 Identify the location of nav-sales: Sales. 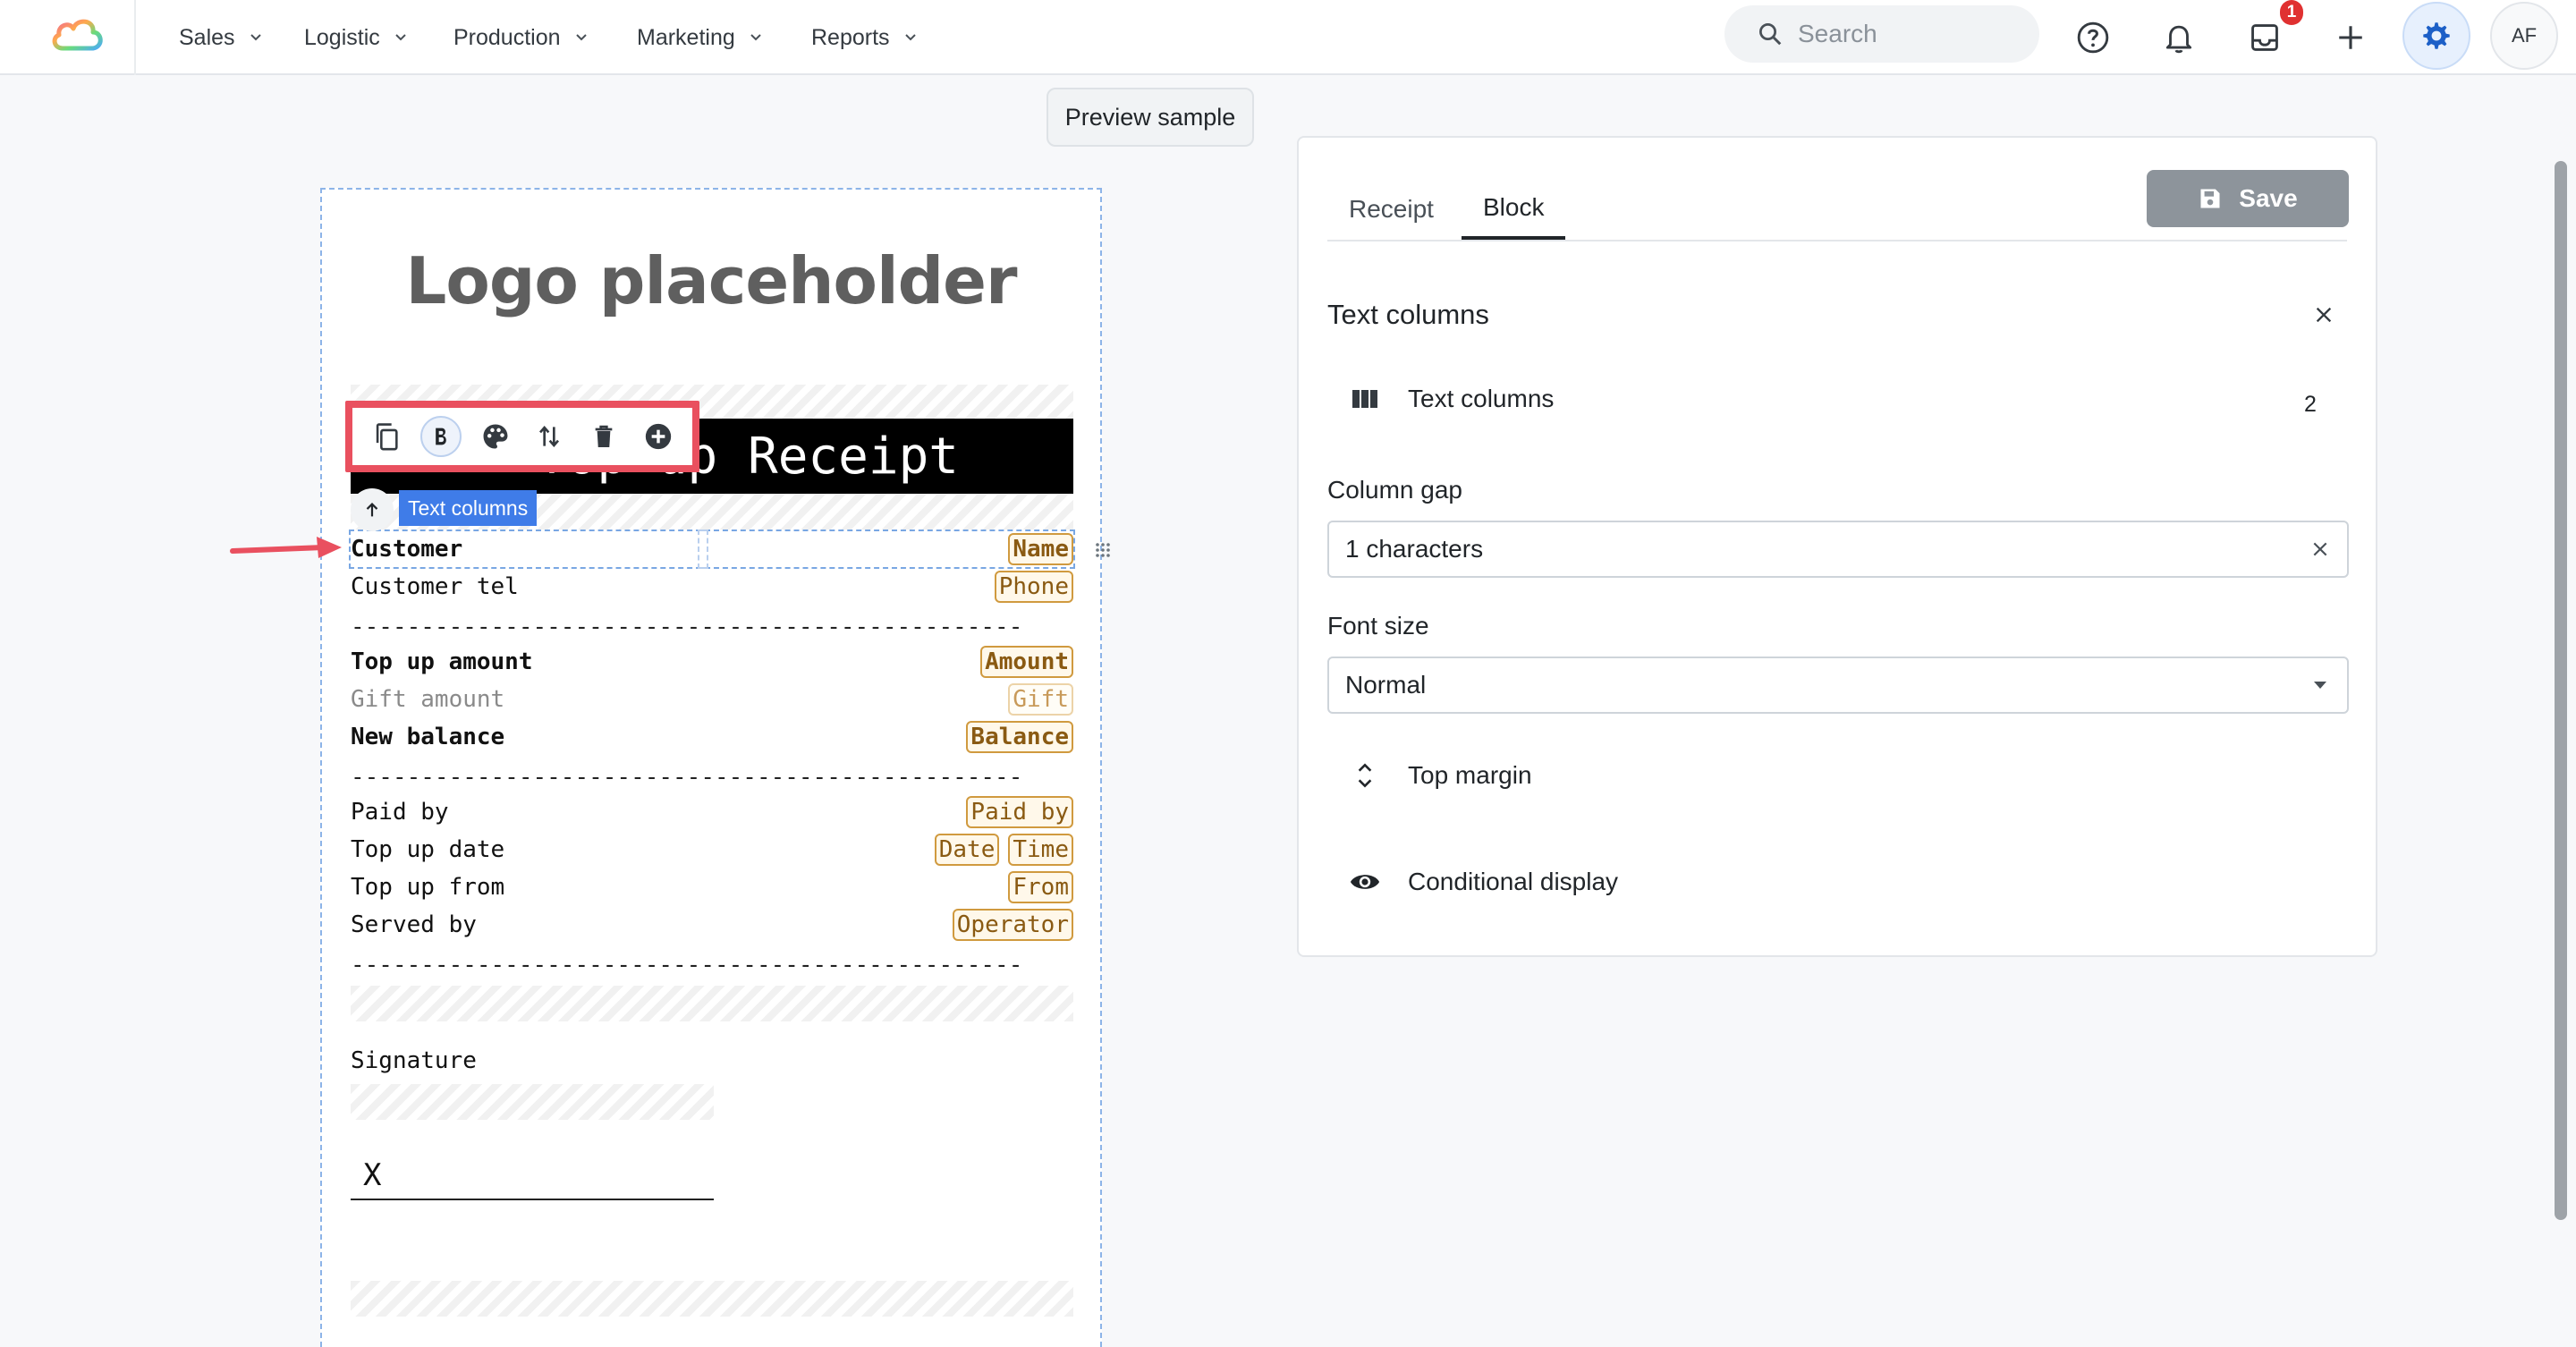
(220, 37).